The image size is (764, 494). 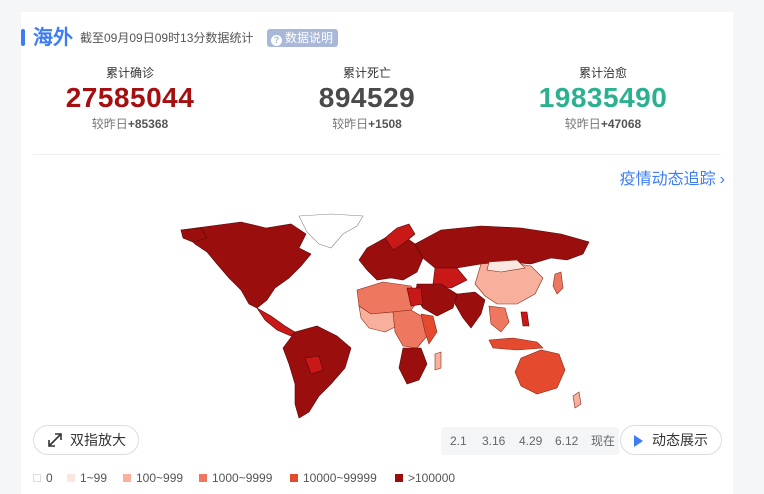 I want to click on data-explain-button: ? 数据说明, so click(x=303, y=38).